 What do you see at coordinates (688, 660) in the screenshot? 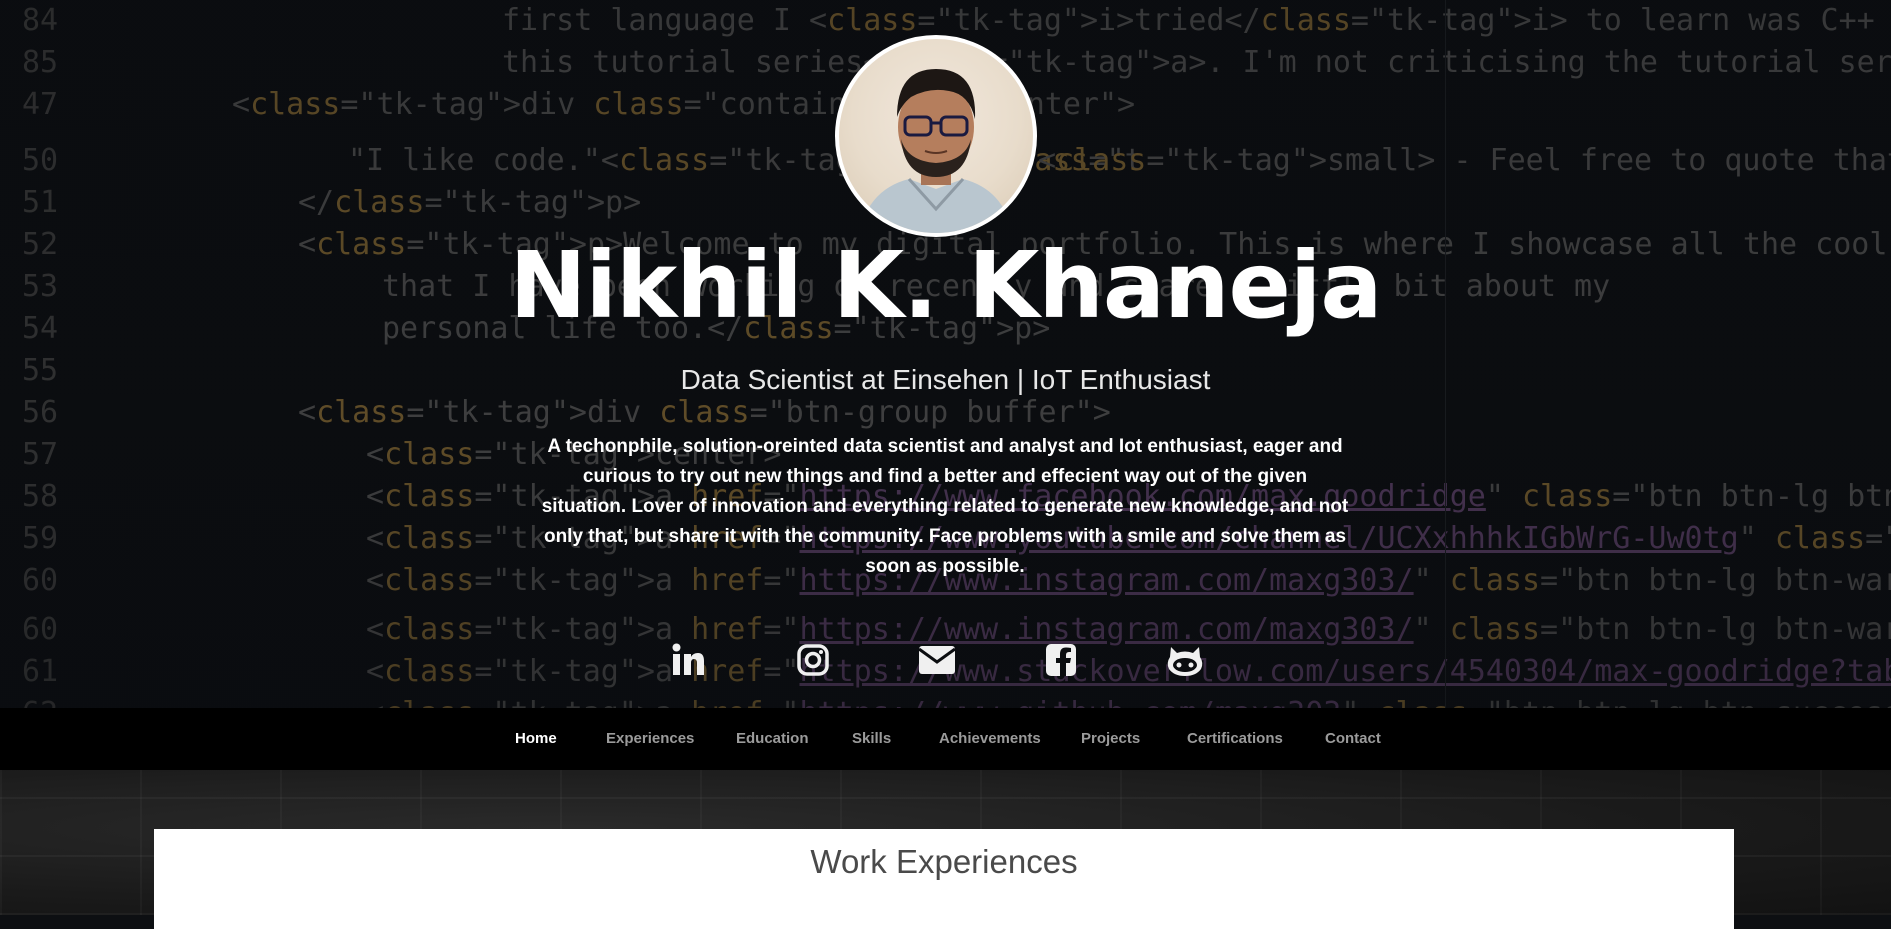
I see `linkedin-icon` at bounding box center [688, 660].